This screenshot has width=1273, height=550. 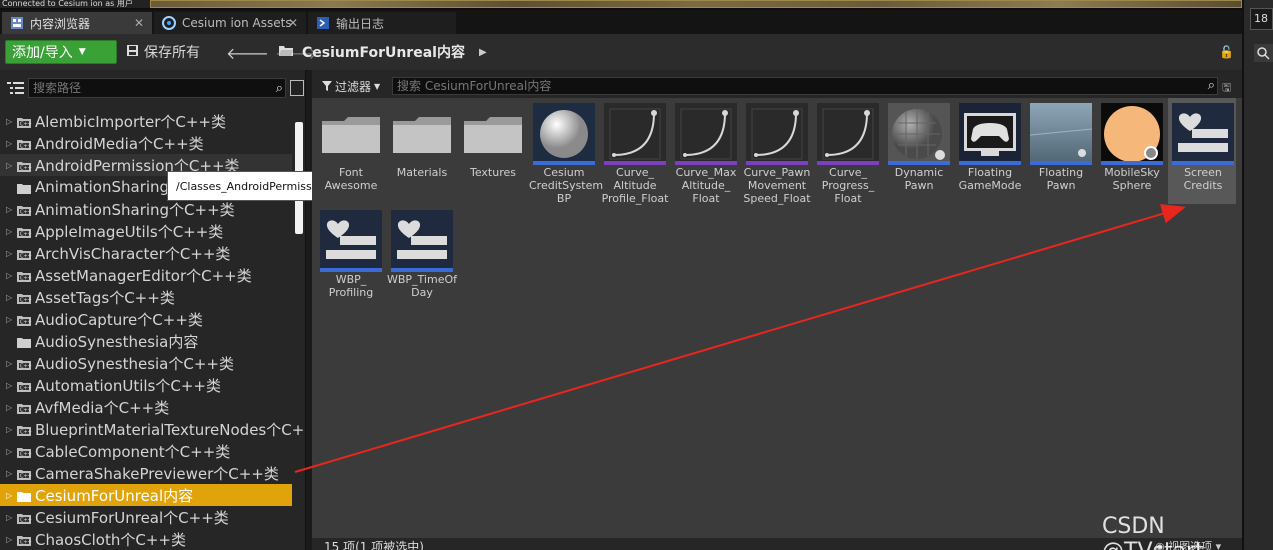 What do you see at coordinates (153, 451) in the screenshot?
I see `tree-item: ▷ C++ CableComponent个C++类` at bounding box center [153, 451].